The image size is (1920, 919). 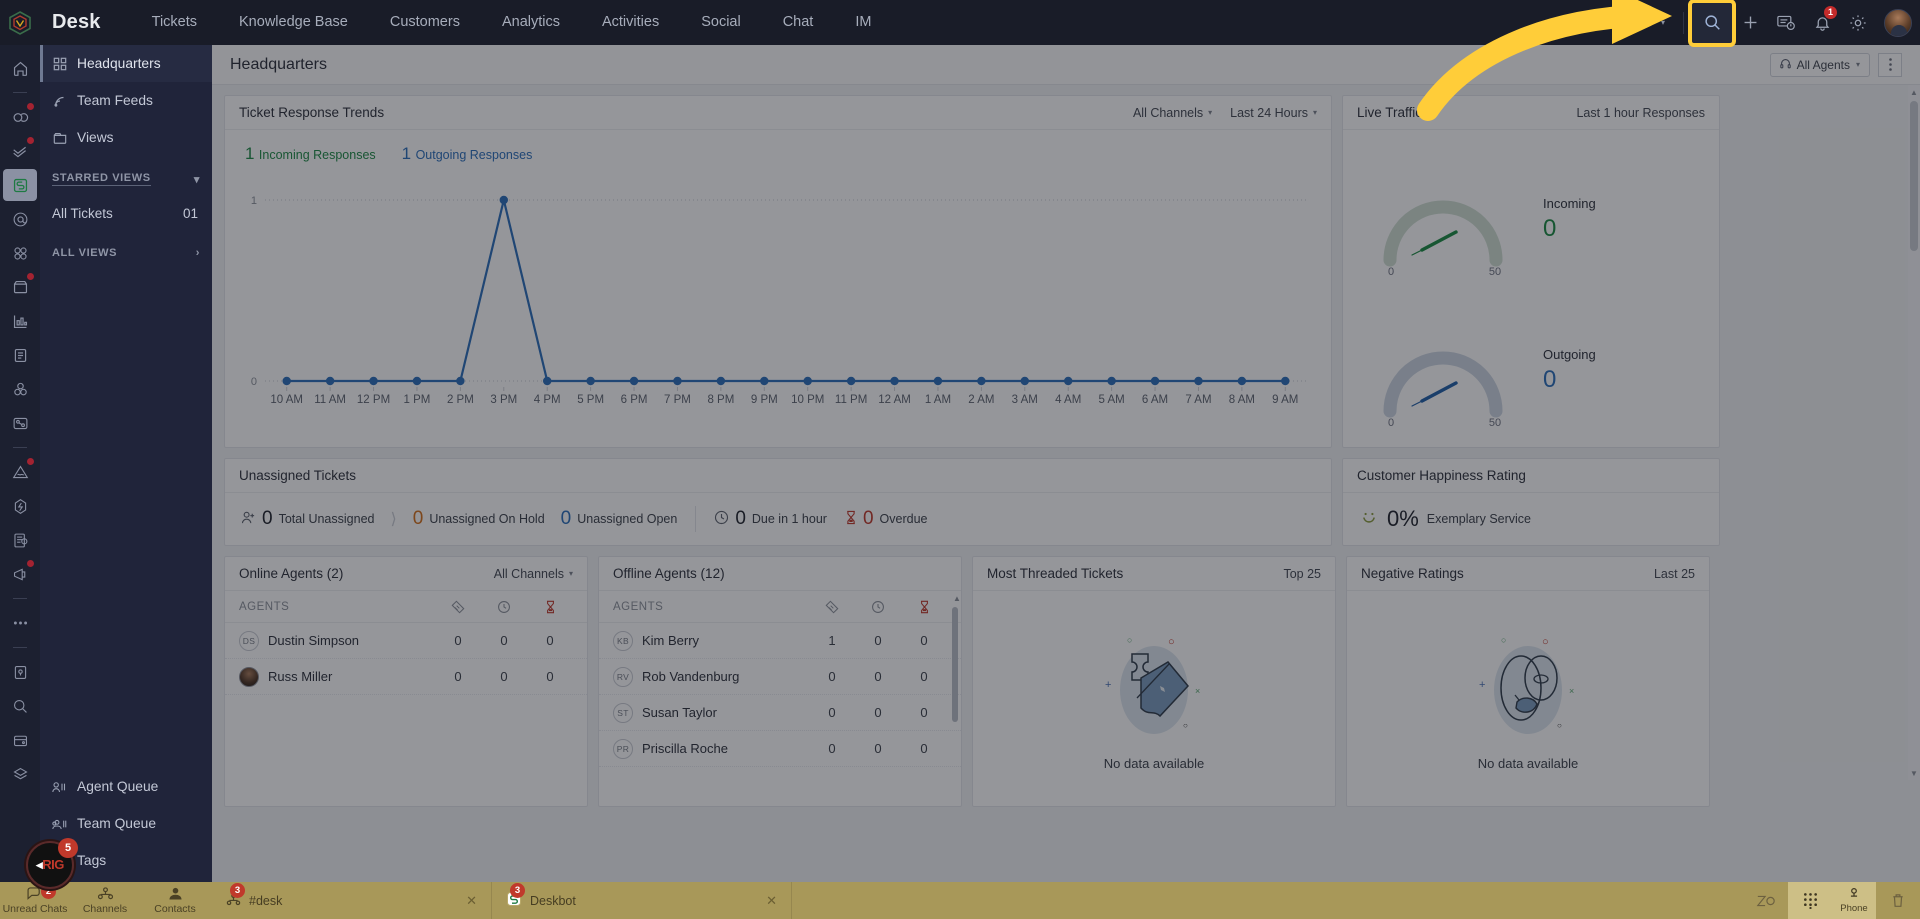 I want to click on zia-icon, so click(x=1766, y=900).